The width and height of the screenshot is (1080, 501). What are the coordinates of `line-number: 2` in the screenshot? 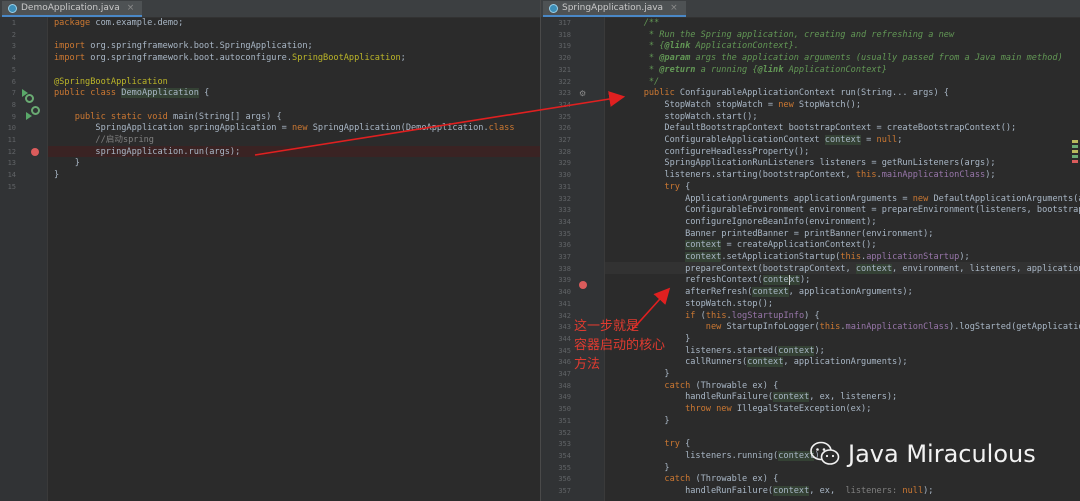 It's located at (13, 34).